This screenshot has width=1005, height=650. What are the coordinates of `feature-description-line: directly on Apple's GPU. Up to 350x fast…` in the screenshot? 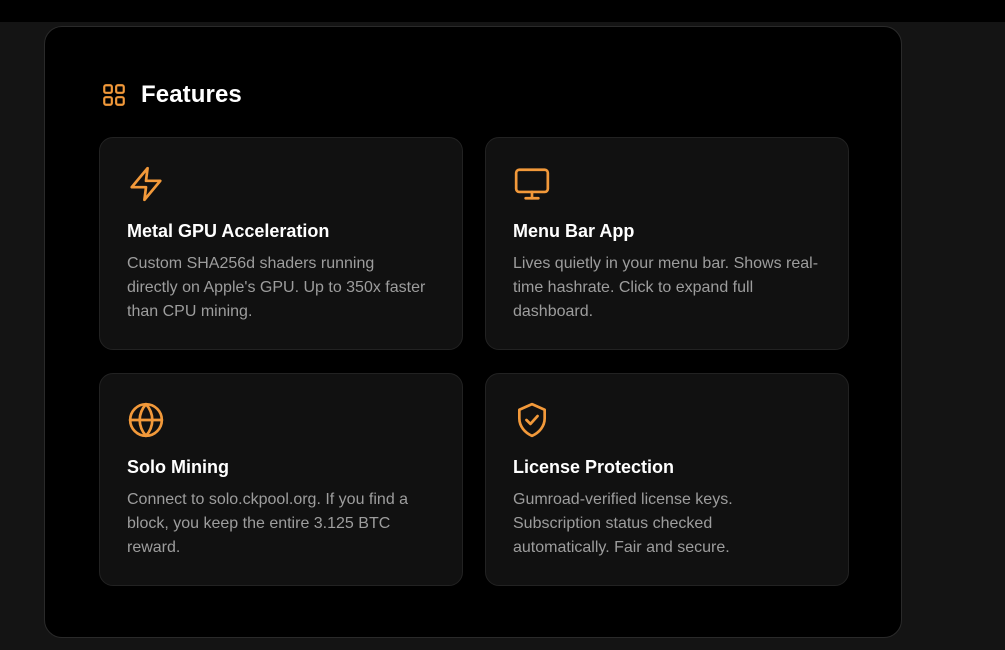 It's located at (276, 287).